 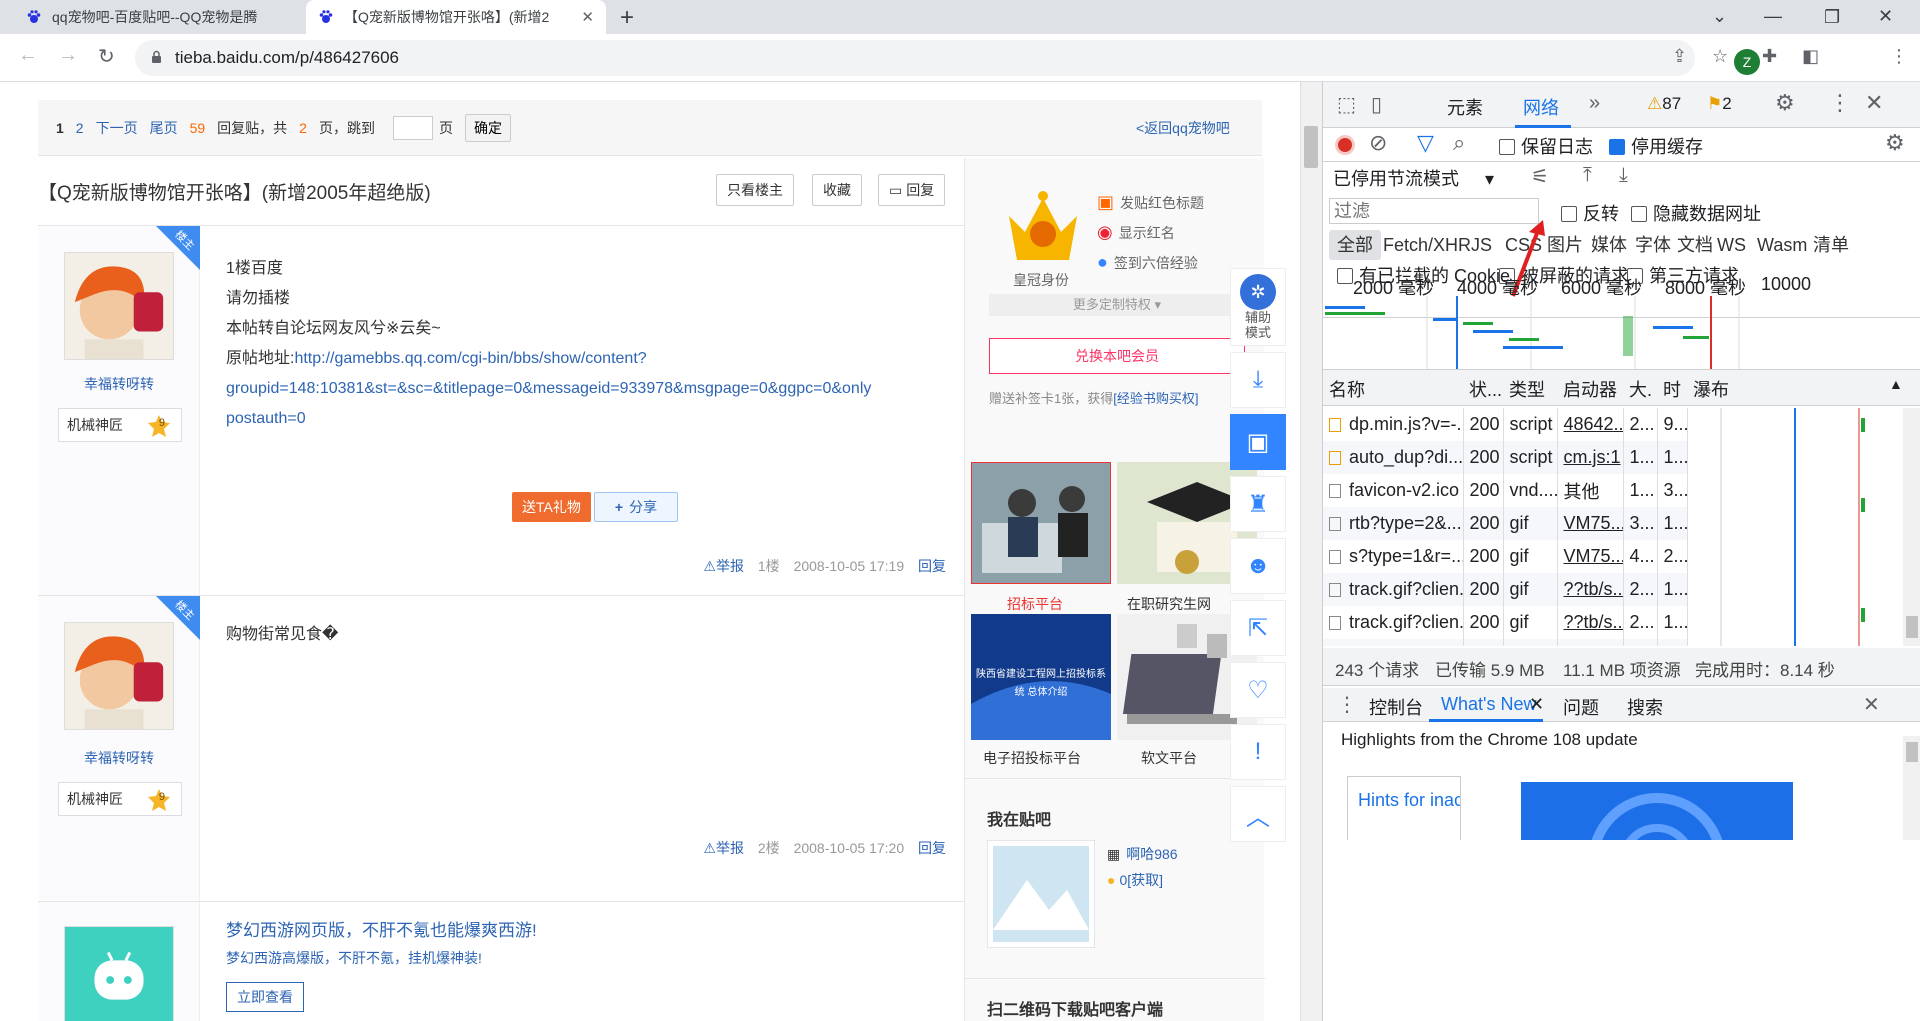 What do you see at coordinates (1465, 107) in the screenshot?
I see `tab-elements: 元素` at bounding box center [1465, 107].